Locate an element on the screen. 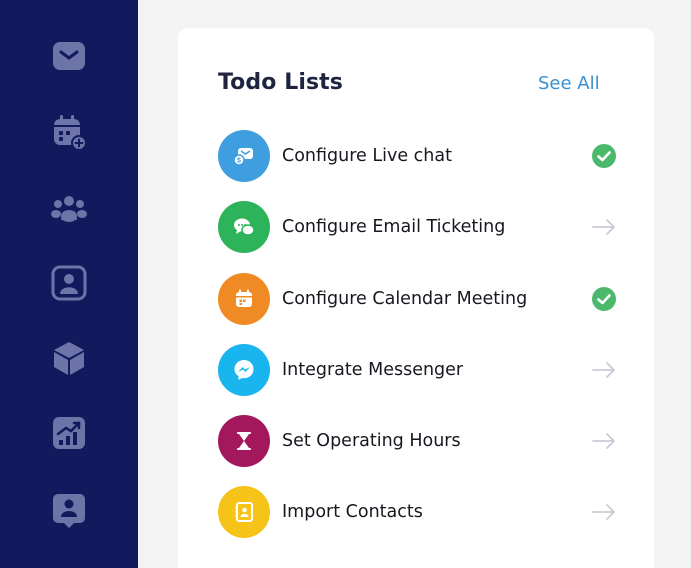  todo-item-operating-hours: Set Operating Hours is located at coordinates (418, 441).